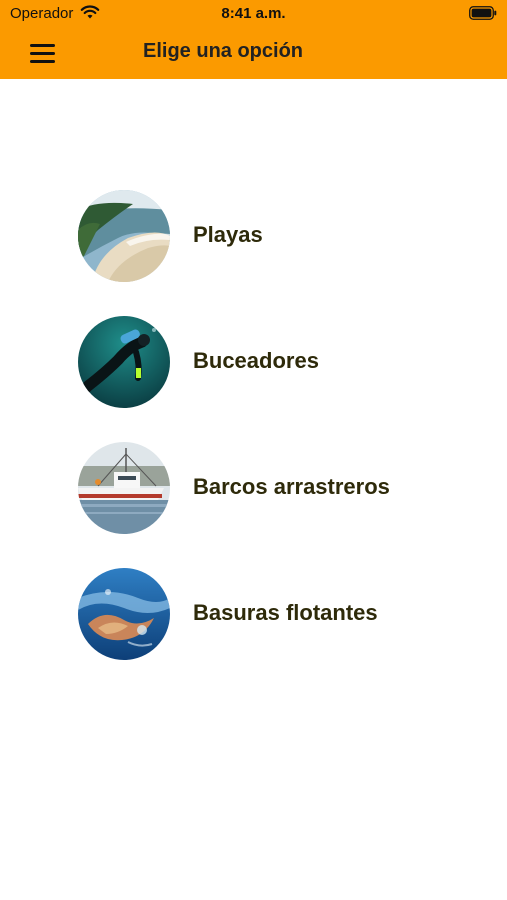 Image resolution: width=507 pixels, height=900 pixels. I want to click on trawler-boat-photo-icon, so click(124, 488).